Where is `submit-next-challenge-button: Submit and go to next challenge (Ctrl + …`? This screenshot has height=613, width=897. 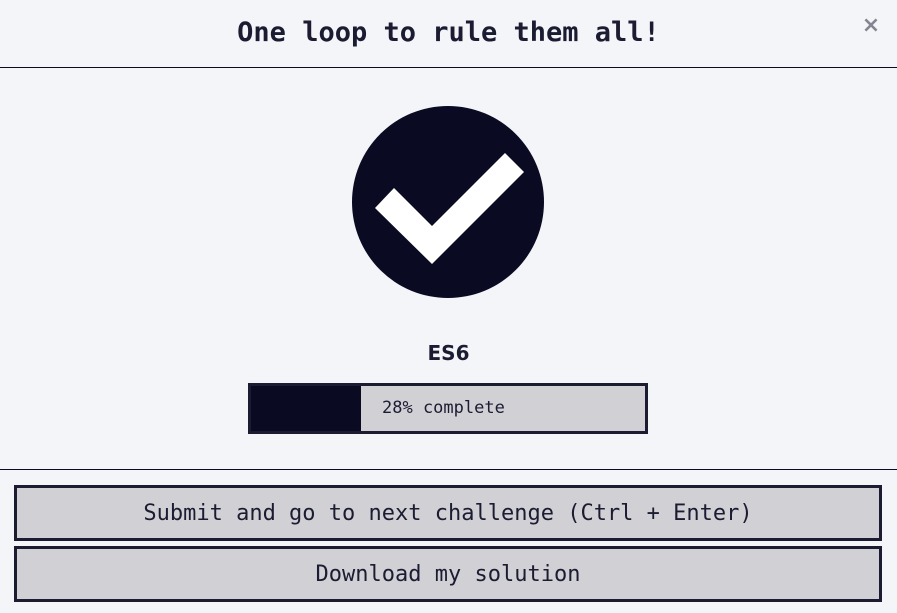
submit-next-challenge-button: Submit and go to next challenge (Ctrl + … is located at coordinates (448, 513).